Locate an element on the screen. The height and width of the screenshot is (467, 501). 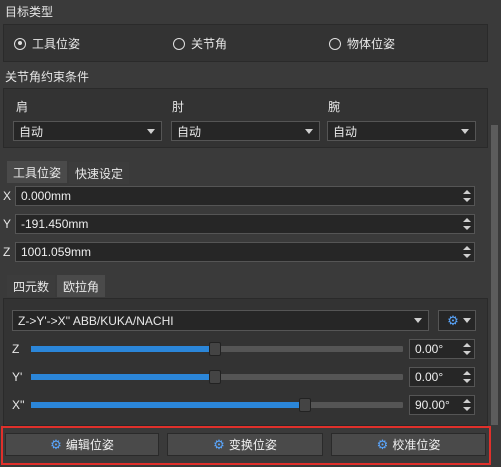
tab-quick-set: 快速设定 is located at coordinates (99, 173).